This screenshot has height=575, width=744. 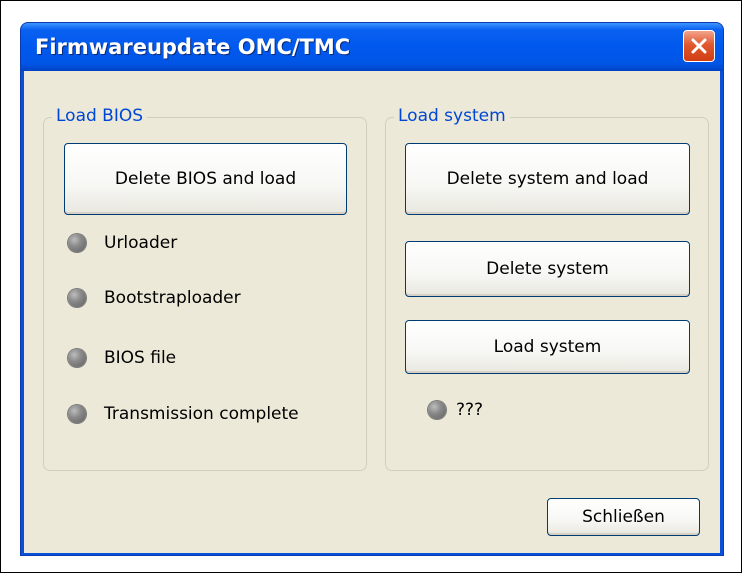 What do you see at coordinates (201, 414) in the screenshot?
I see `status-label: Transmission complete` at bounding box center [201, 414].